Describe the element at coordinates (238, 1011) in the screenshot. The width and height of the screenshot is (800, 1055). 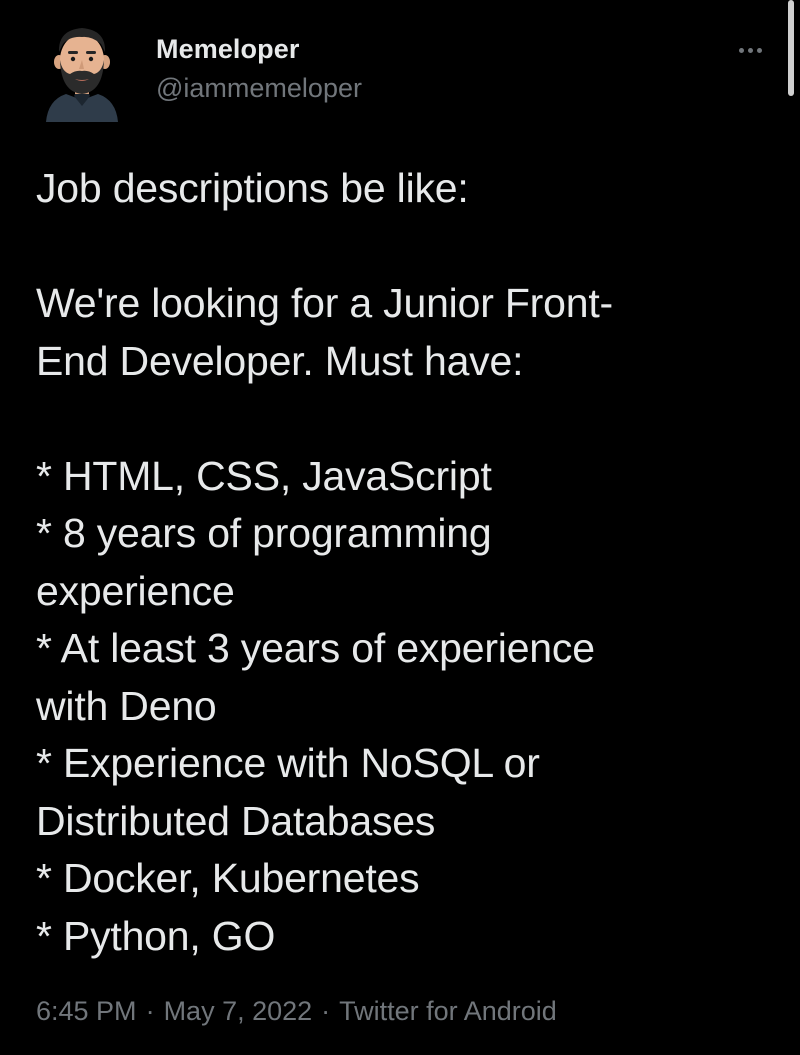
I see `tweet-date: May 7, 2022` at that location.